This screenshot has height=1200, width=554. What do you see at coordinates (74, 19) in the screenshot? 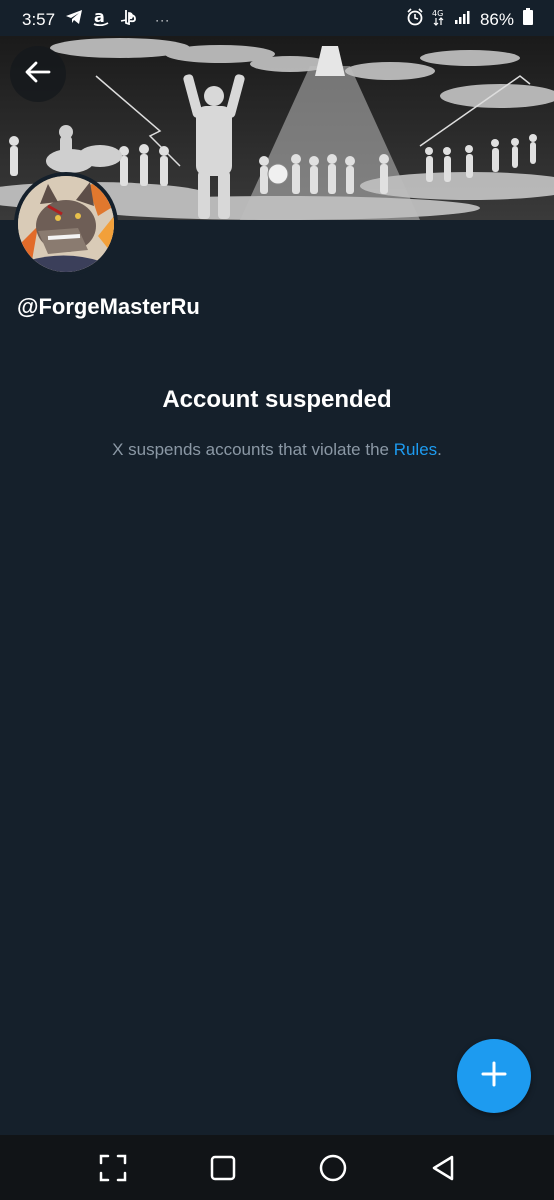
I see `telegram-icon` at bounding box center [74, 19].